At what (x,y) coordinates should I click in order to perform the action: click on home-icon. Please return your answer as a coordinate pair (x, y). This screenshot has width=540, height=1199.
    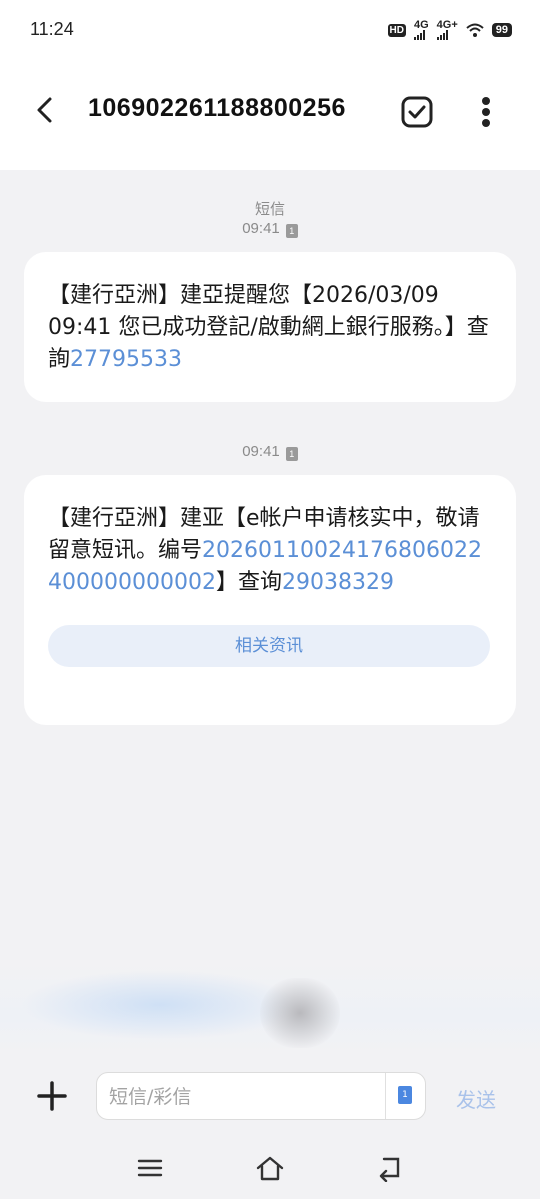
    Looking at the image, I should click on (270, 1168).